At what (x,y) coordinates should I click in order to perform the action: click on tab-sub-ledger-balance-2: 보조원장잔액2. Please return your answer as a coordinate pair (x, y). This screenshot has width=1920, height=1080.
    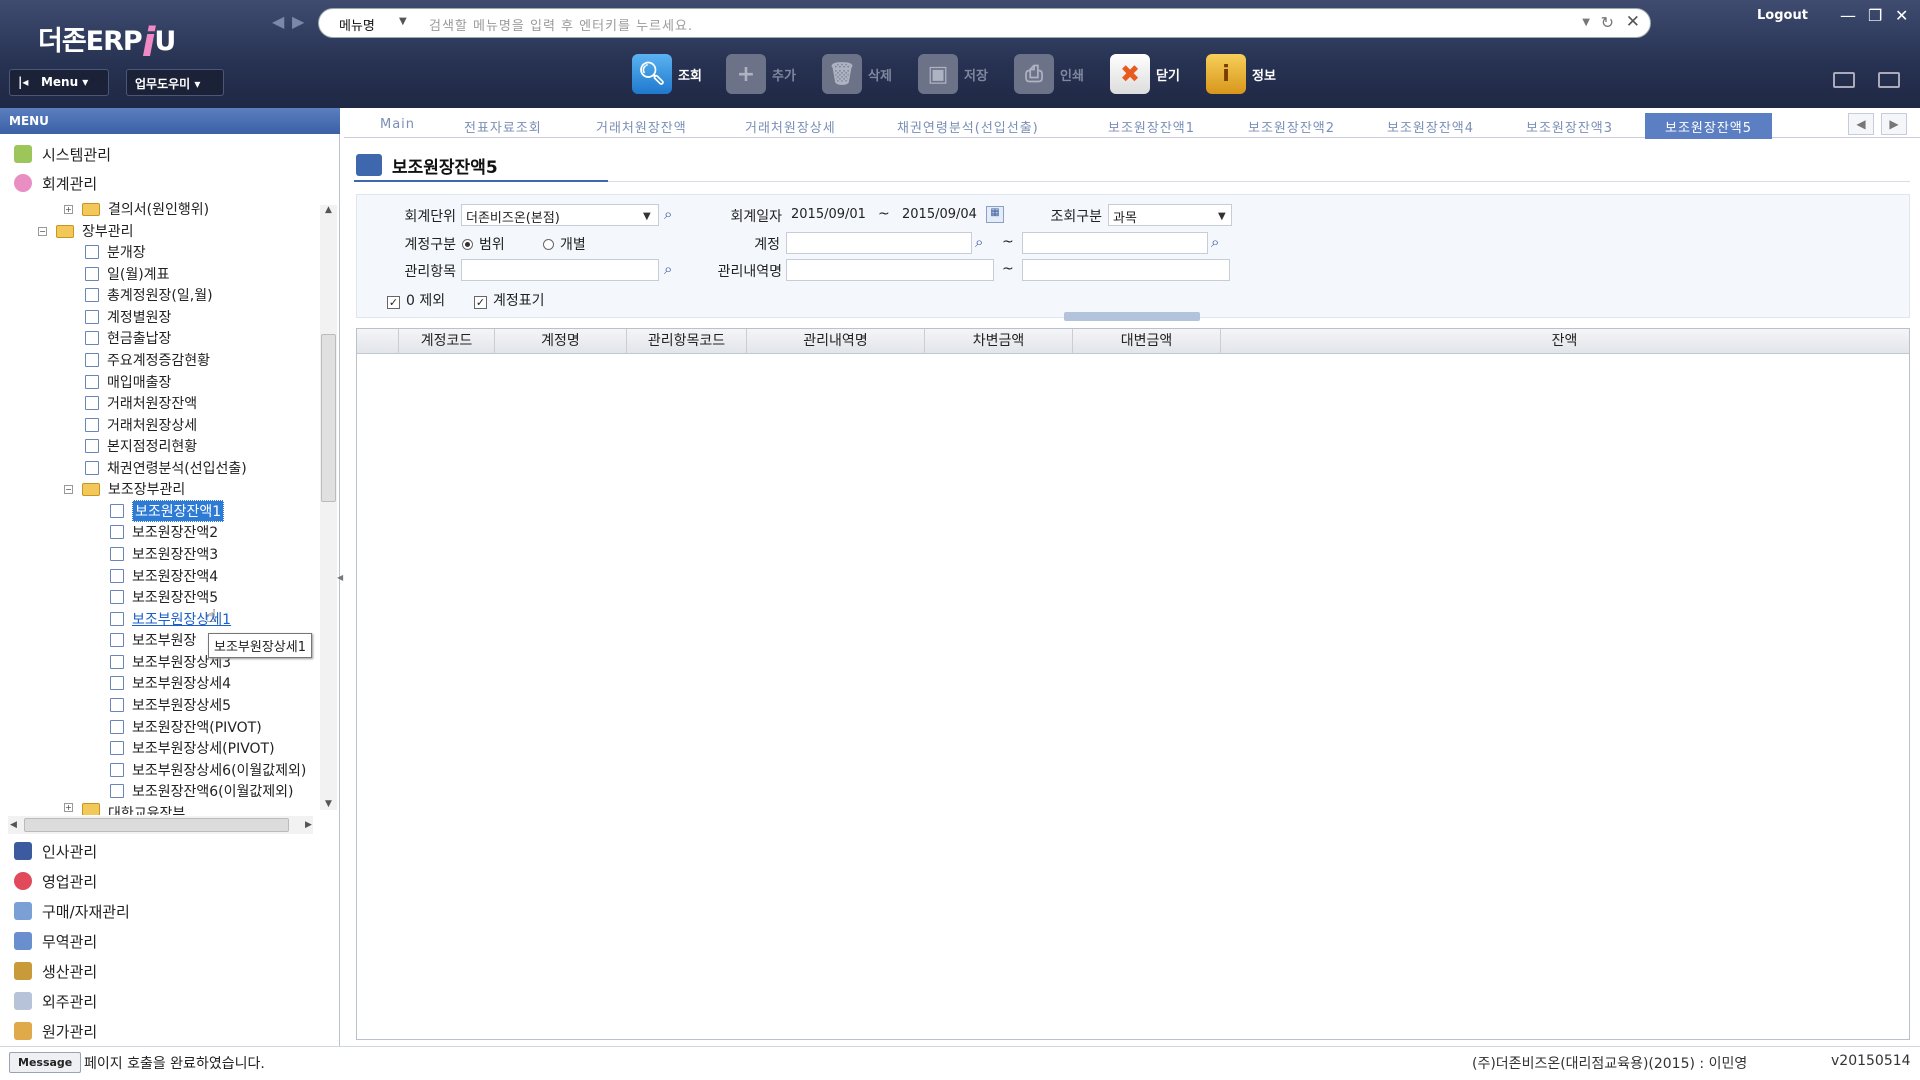
    Looking at the image, I should click on (1291, 126).